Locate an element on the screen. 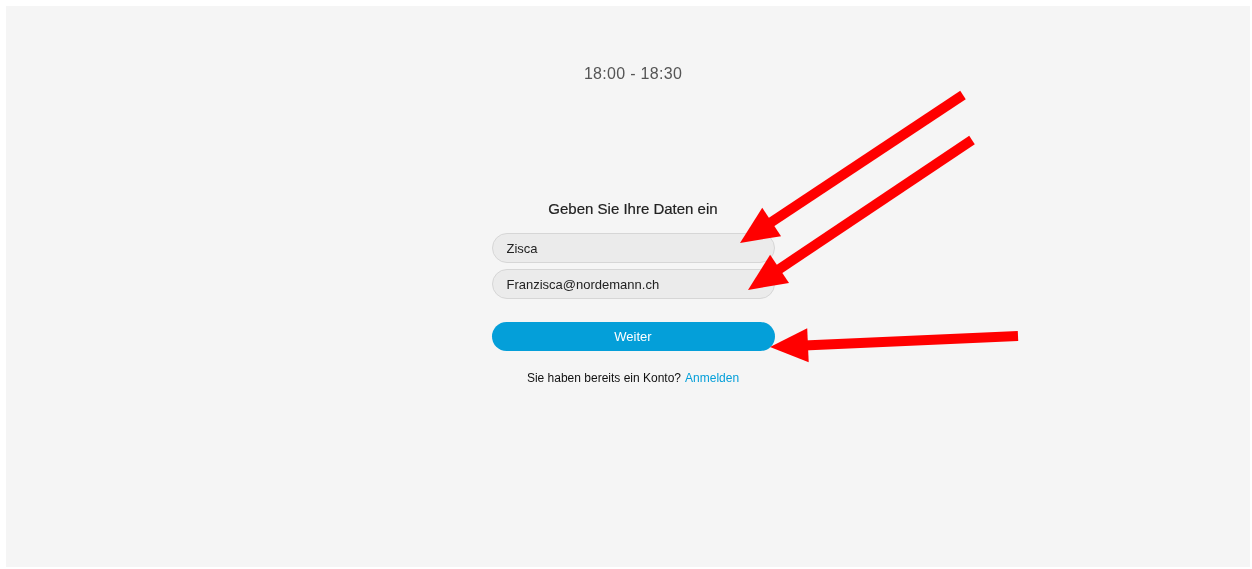 The height and width of the screenshot is (569, 1252). email-field: Franzisca@nordemann.ch is located at coordinates (633, 284).